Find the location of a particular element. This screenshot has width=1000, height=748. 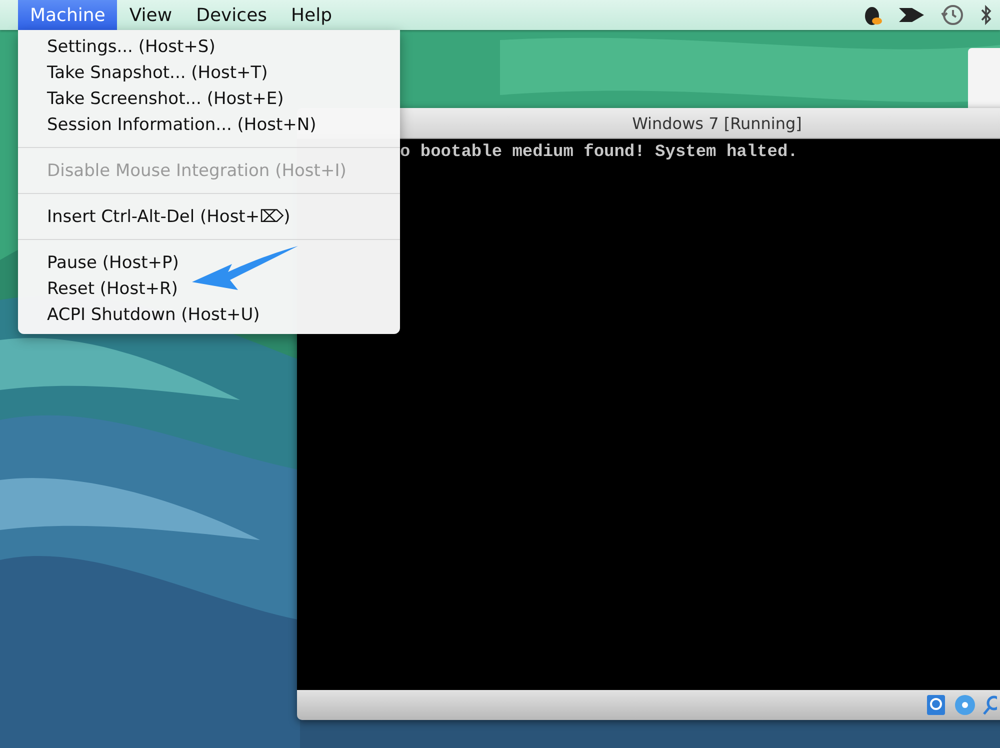

menu-entry: Session Information... (Host+N) is located at coordinates (209, 125).